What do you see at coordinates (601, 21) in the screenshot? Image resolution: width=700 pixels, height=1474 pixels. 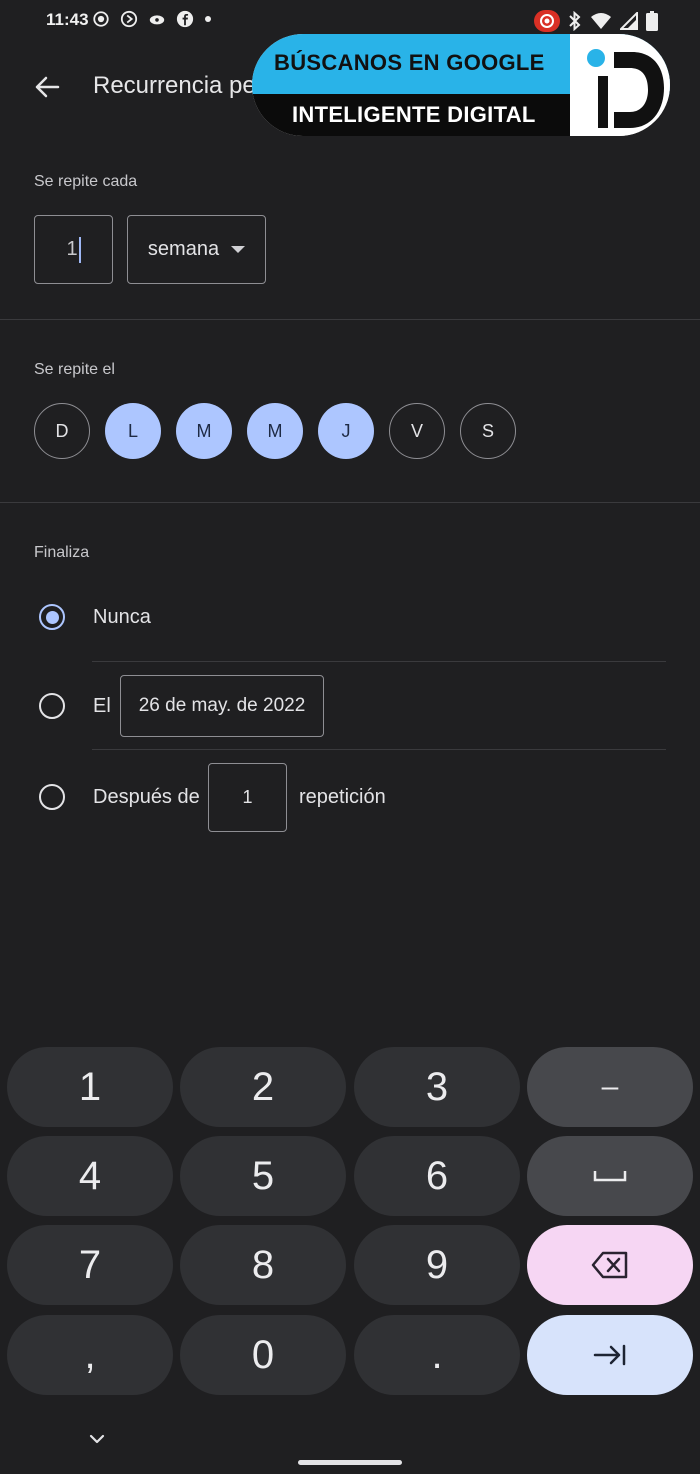 I see `wifi-icon` at bounding box center [601, 21].